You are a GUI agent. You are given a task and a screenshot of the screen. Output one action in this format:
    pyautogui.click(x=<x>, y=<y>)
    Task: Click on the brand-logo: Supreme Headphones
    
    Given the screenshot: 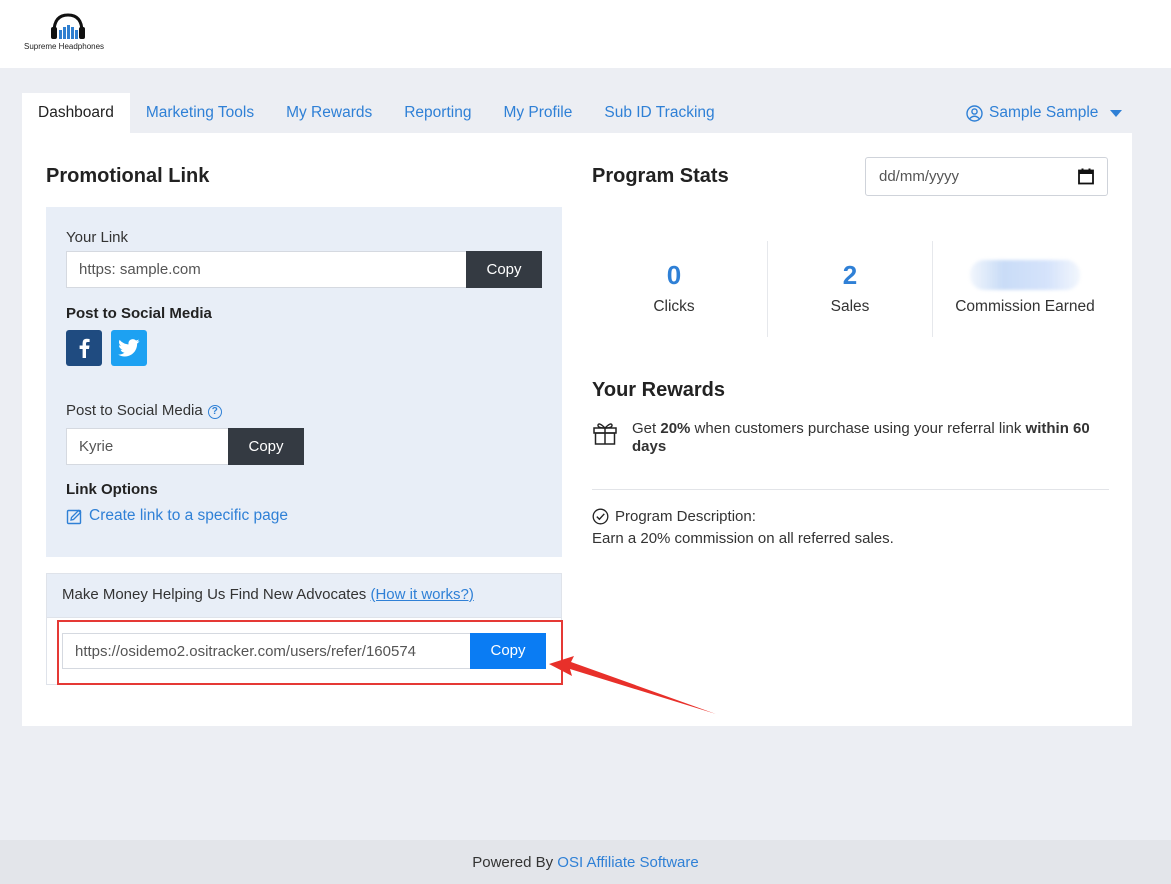 What is the action you would take?
    pyautogui.click(x=71, y=34)
    